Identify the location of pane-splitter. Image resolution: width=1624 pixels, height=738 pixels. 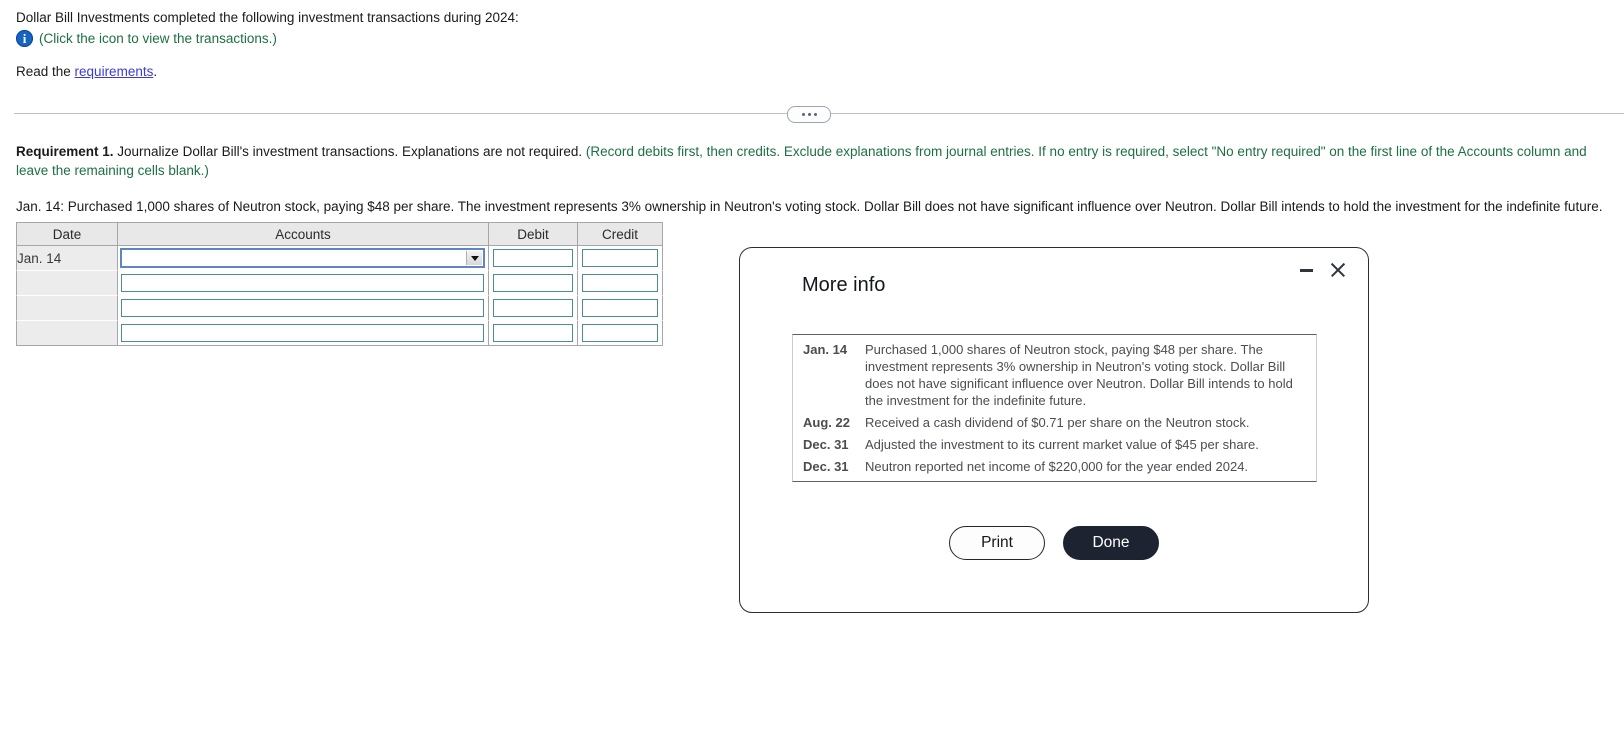
(812, 114).